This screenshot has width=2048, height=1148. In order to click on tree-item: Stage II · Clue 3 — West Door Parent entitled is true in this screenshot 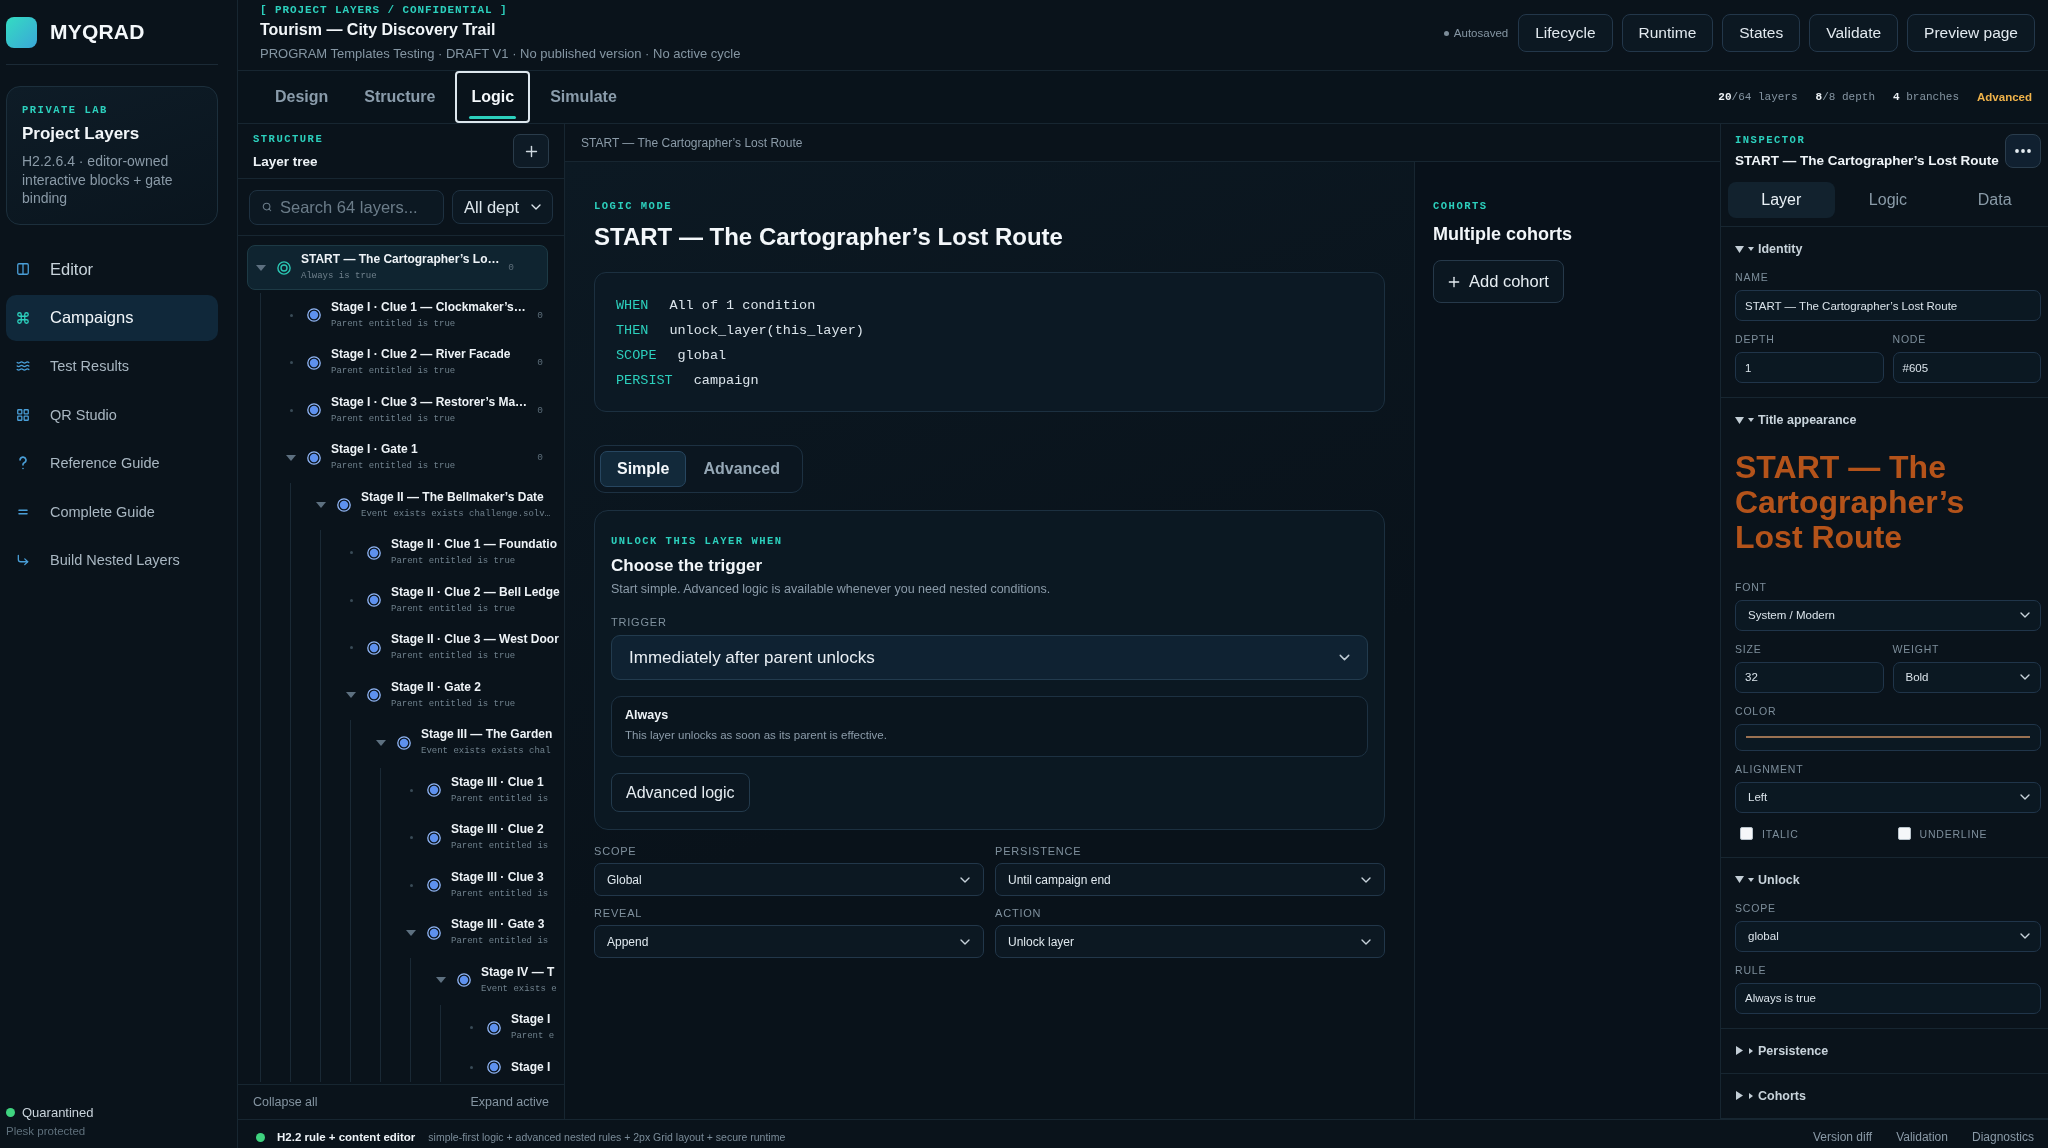, I will do `click(450, 647)`.